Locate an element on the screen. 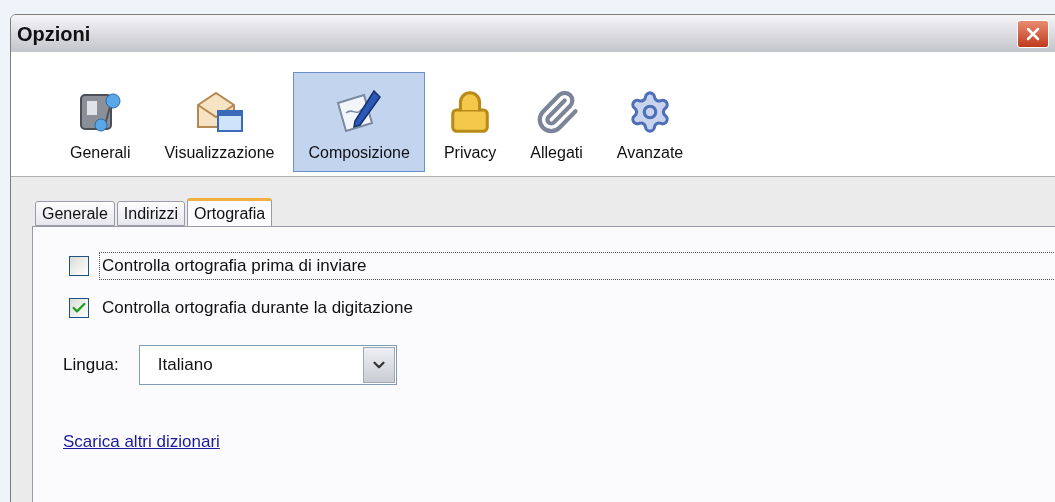 This screenshot has height=502, width=1055. toolbar-button: Privacy is located at coordinates (470, 122).